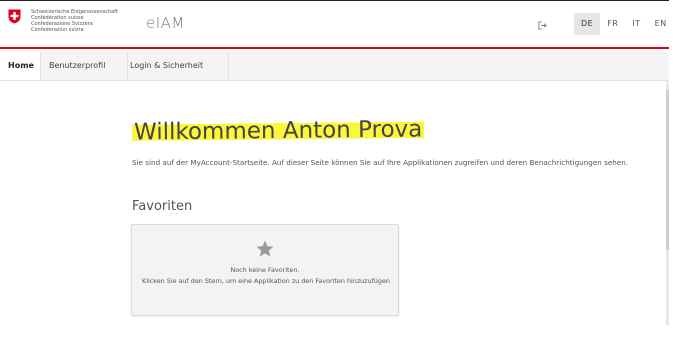  Describe the element at coordinates (57, 30) in the screenshot. I see `confed-line-4: Confederaziun svizra` at that location.